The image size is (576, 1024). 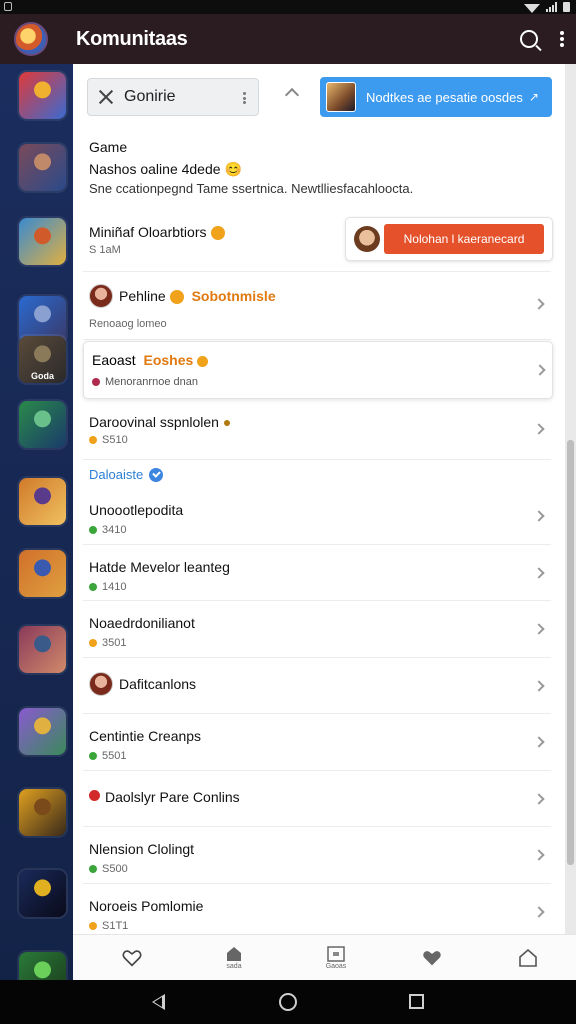 I want to click on list-item-meta-text: 3501, so click(x=114, y=643).